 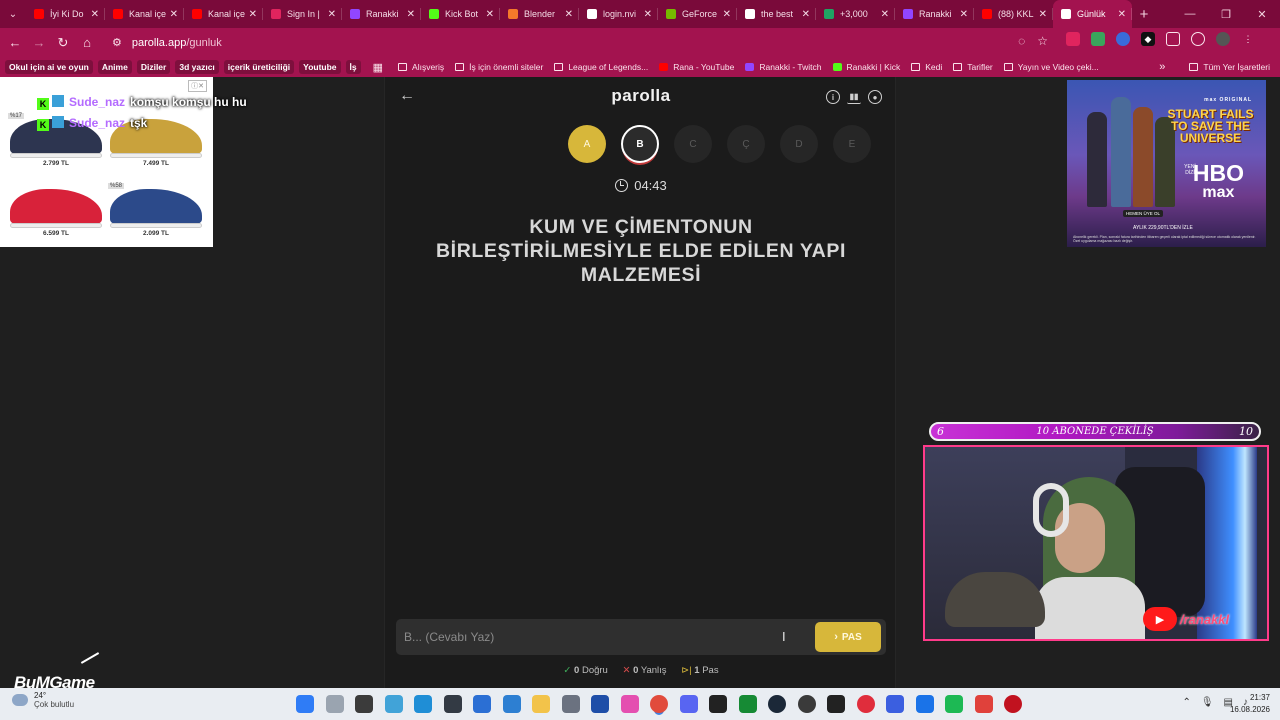 I want to click on mail-icon, so click(x=511, y=704).